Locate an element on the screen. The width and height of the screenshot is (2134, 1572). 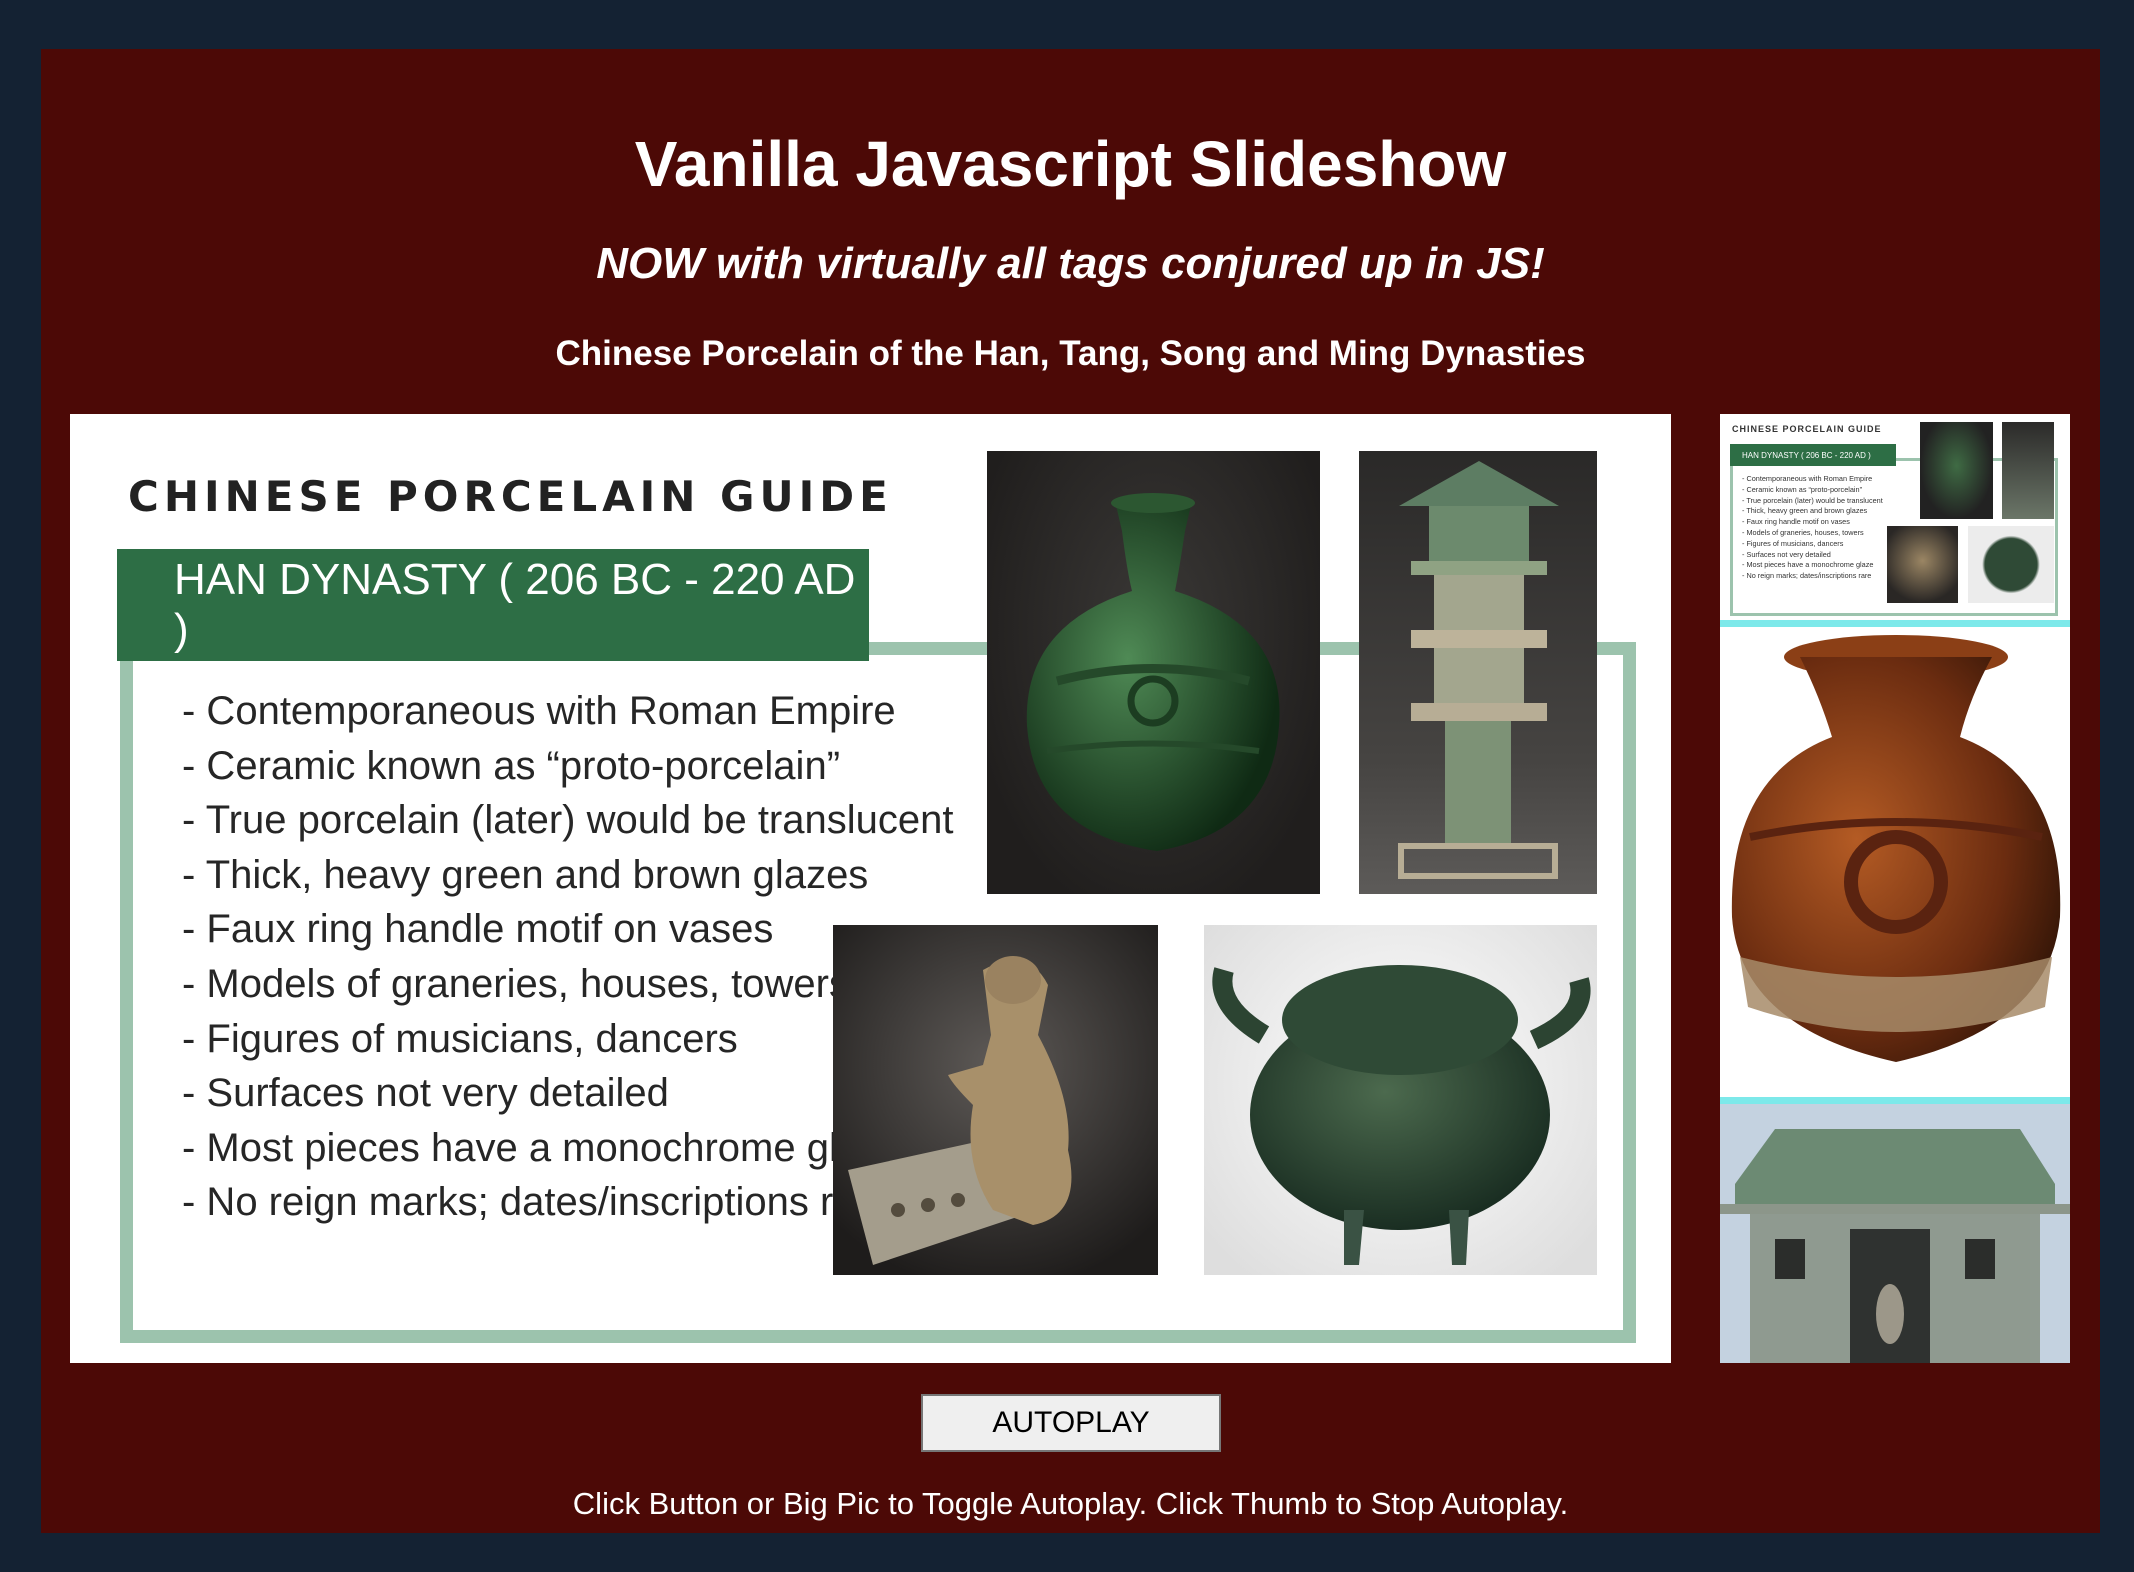
dynasty-banner: HAN DYNASTY ( 206 BC - 220 AD ) is located at coordinates (493, 605).